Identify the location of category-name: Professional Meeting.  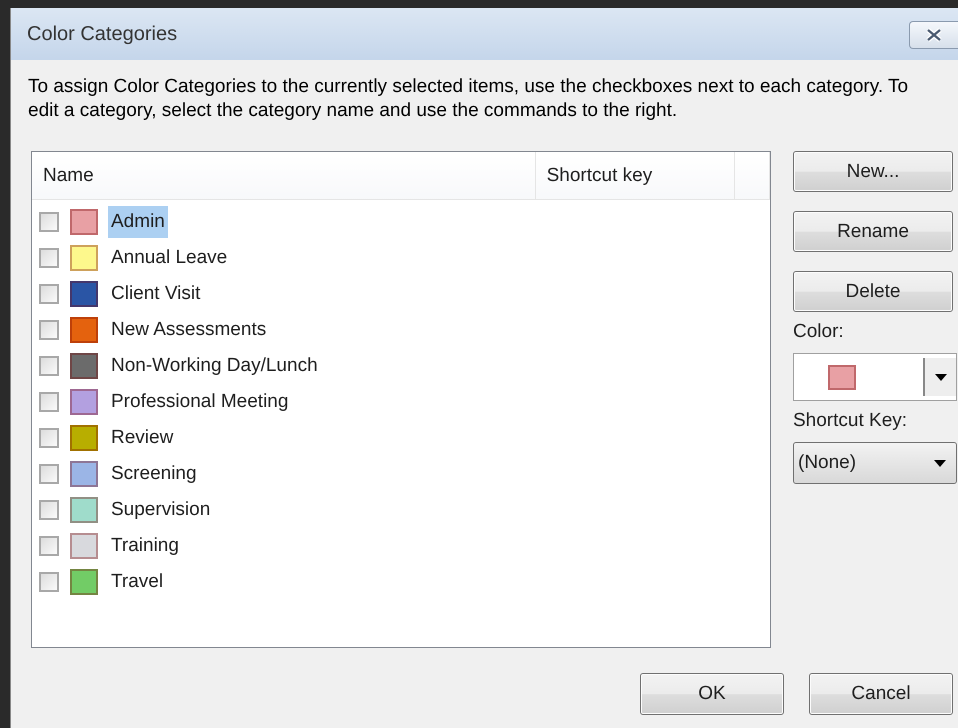
(200, 402).